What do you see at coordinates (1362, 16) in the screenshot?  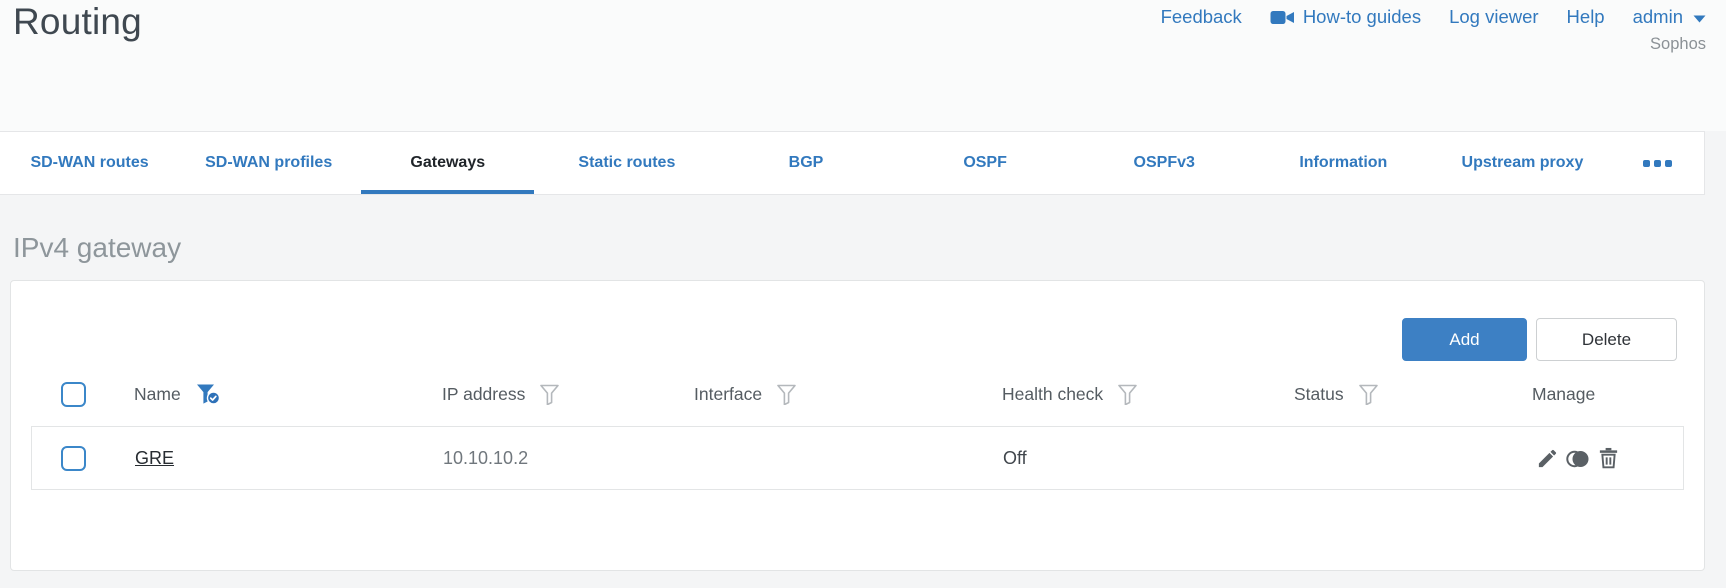 I see `how-to-guides-label: How-to guides` at bounding box center [1362, 16].